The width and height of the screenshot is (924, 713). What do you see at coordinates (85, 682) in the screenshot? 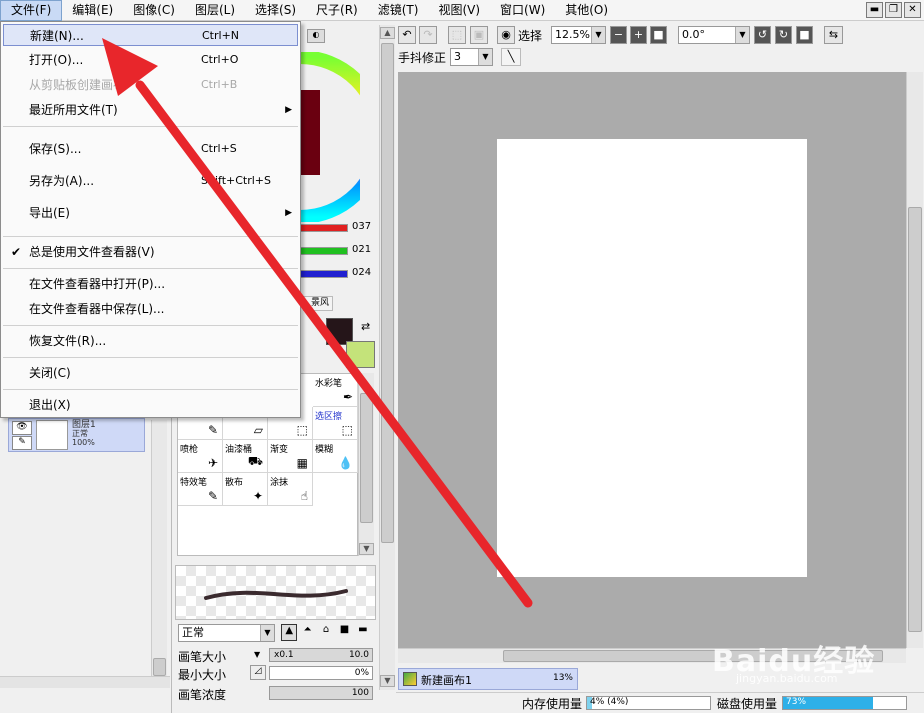
I see `left-panel-hscroll` at bounding box center [85, 682].